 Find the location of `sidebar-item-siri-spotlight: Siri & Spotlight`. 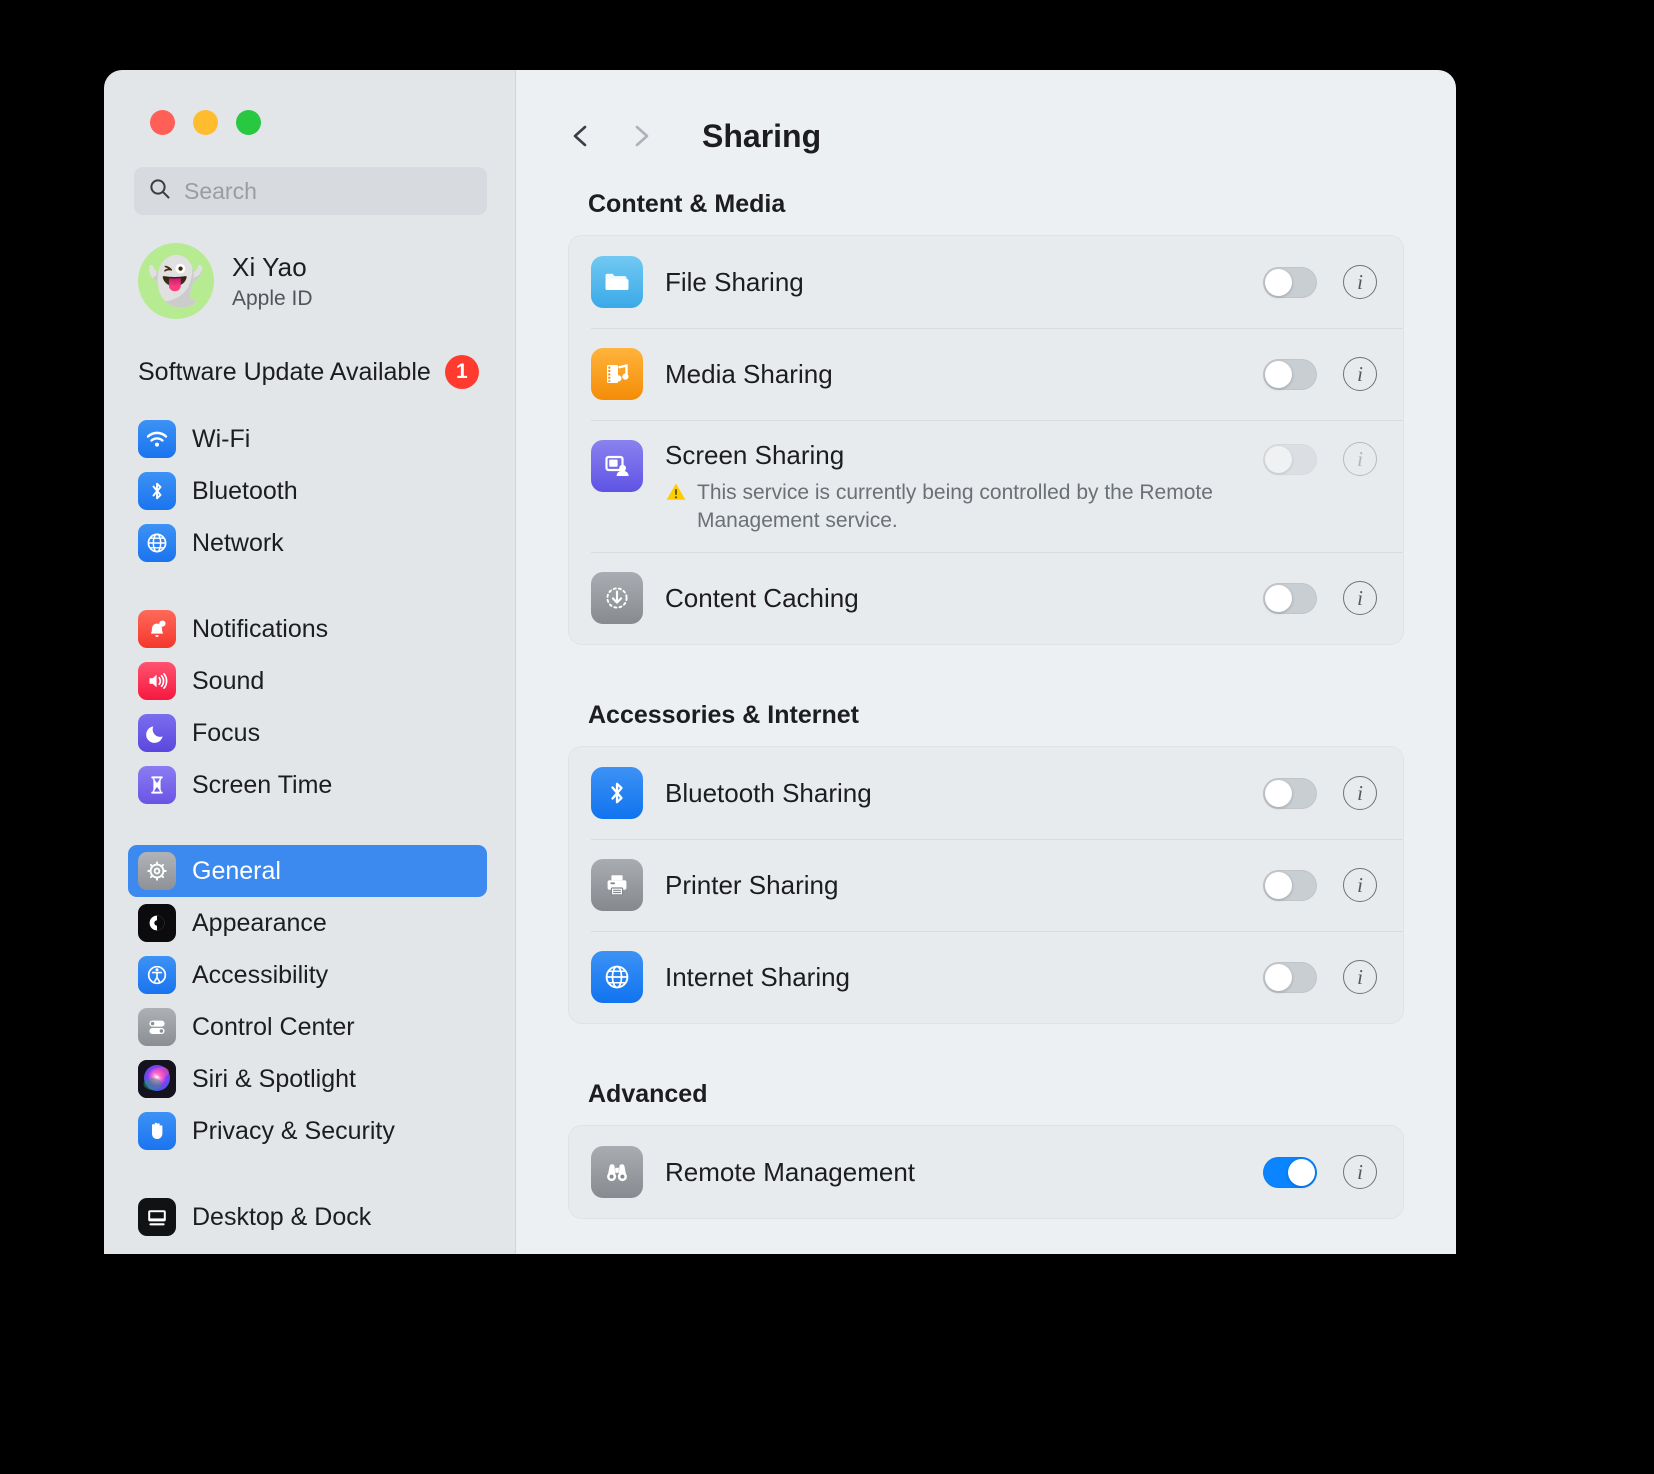

sidebar-item-siri-spotlight: Siri & Spotlight is located at coordinates (307, 1079).